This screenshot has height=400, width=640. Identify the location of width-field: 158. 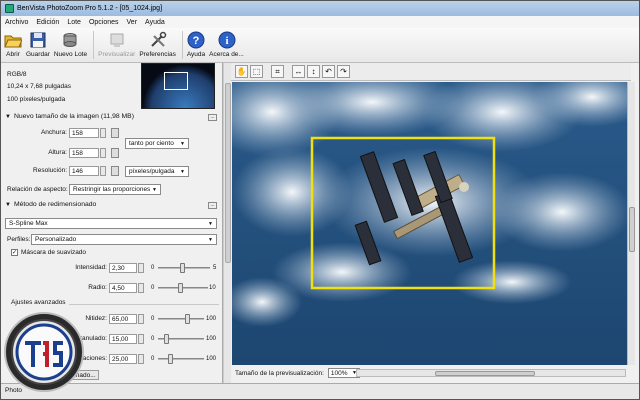
(84, 133).